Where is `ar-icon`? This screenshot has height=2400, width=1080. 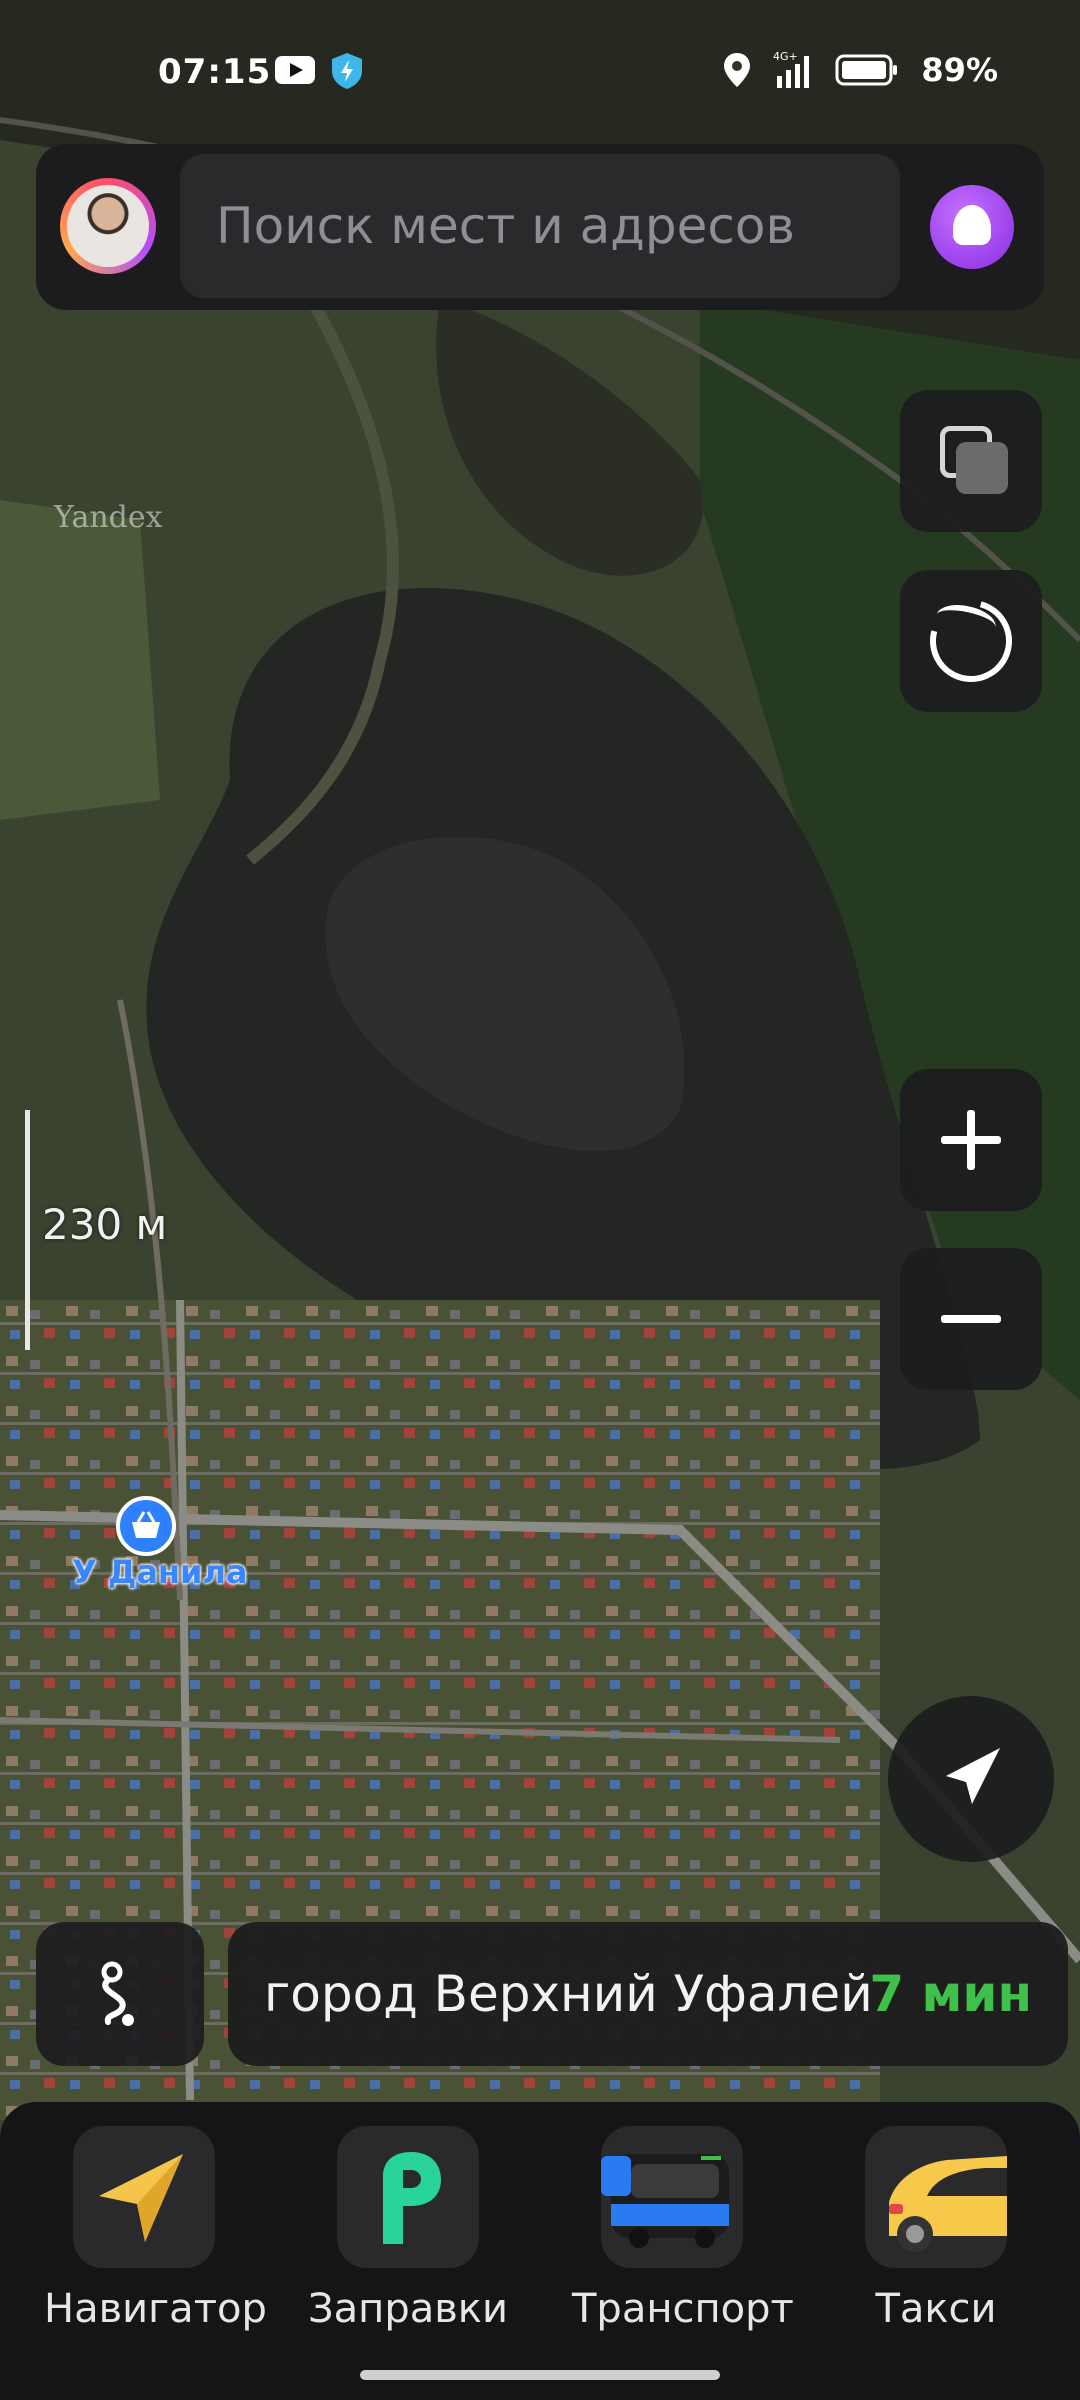 ar-icon is located at coordinates (971, 641).